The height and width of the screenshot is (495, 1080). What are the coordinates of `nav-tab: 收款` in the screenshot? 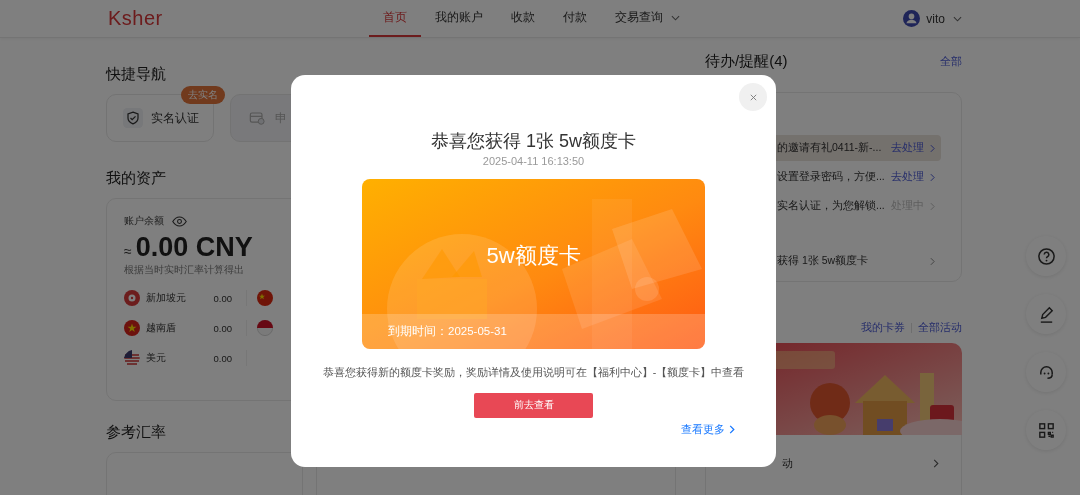 It's located at (522, 18).